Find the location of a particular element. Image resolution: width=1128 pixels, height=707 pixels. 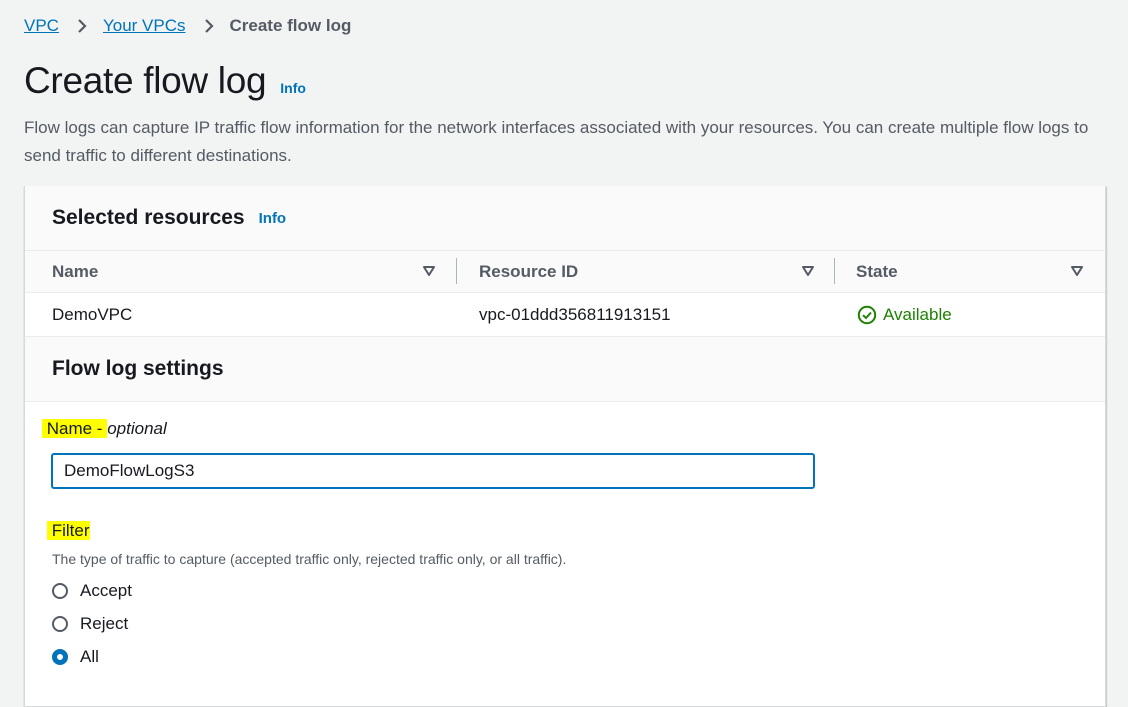

filter-label-highlighted: Filter is located at coordinates (68, 530).